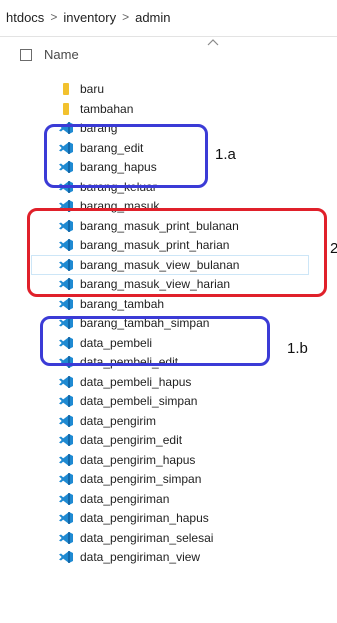  Describe the element at coordinates (170, 206) in the screenshot. I see `file-row: barang_masuk` at that location.